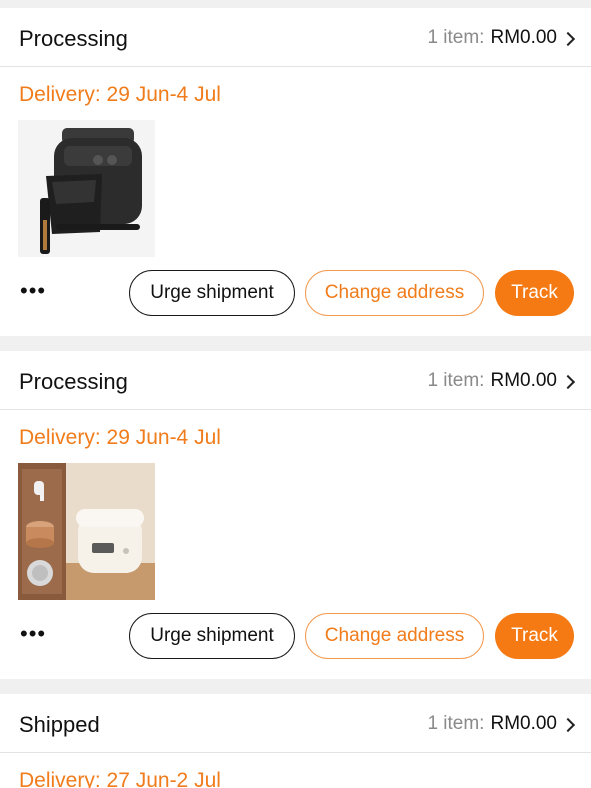  I want to click on product-image-air-fryer, so click(86, 188).